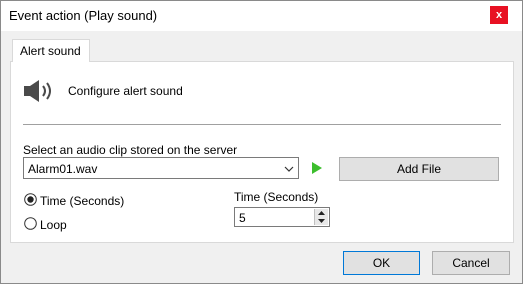 This screenshot has width=523, height=284. What do you see at coordinates (82, 201) in the screenshot?
I see `radio-time-label: Time (Seconds)` at bounding box center [82, 201].